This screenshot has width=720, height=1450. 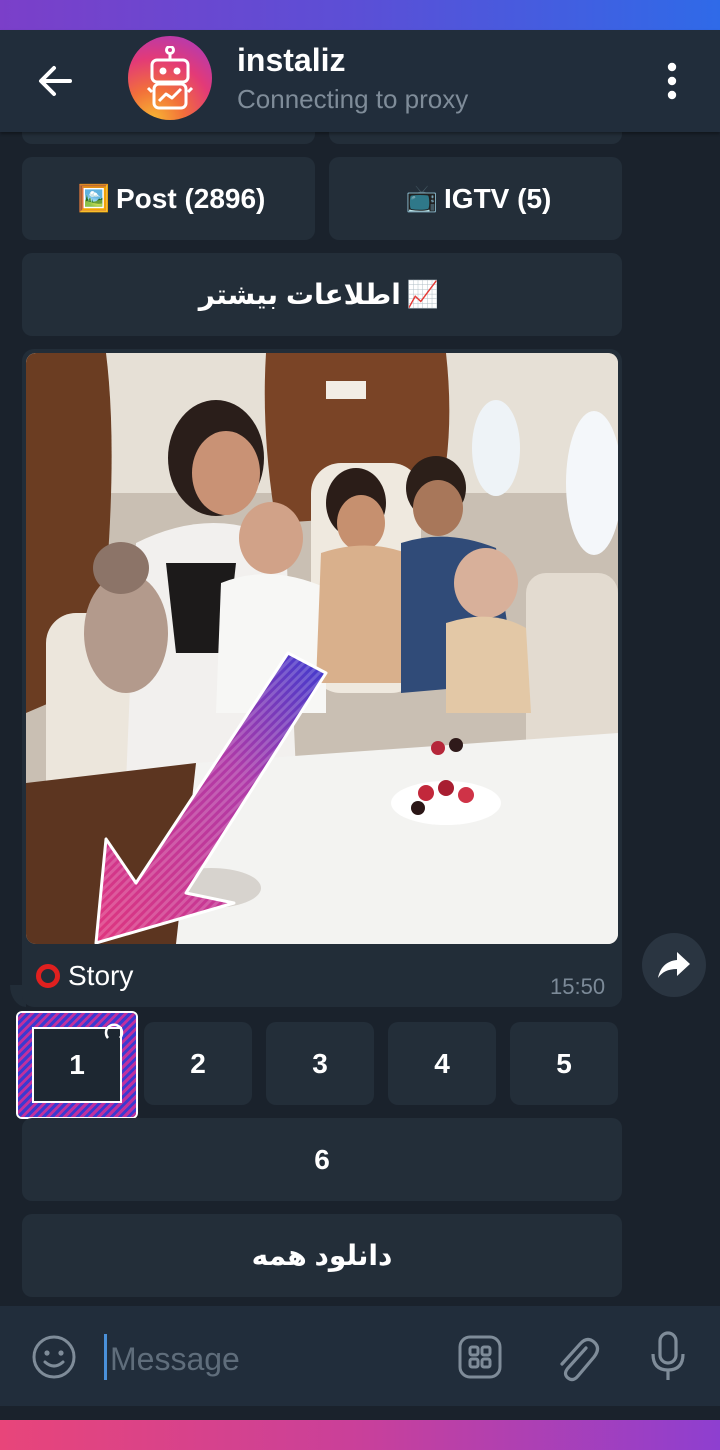 I want to click on attach-icon, so click(x=576, y=1357).